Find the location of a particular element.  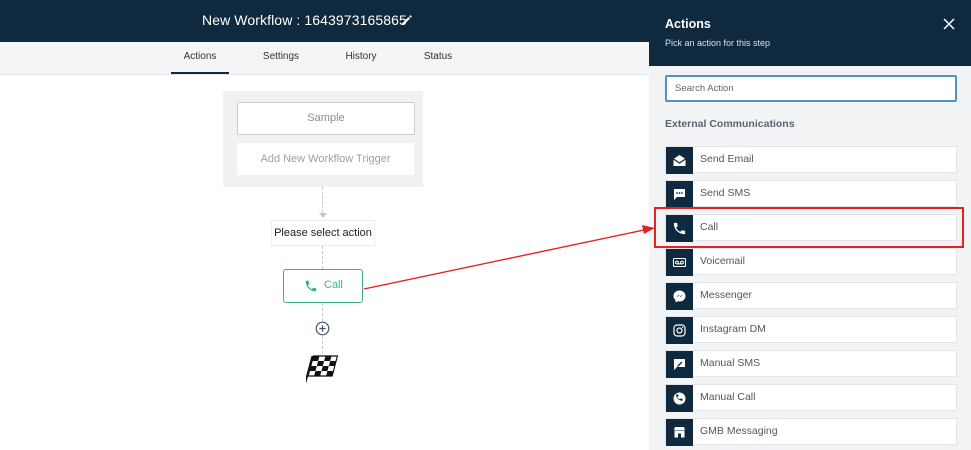

action-manual-sms: Manual SMS is located at coordinates (811, 364).